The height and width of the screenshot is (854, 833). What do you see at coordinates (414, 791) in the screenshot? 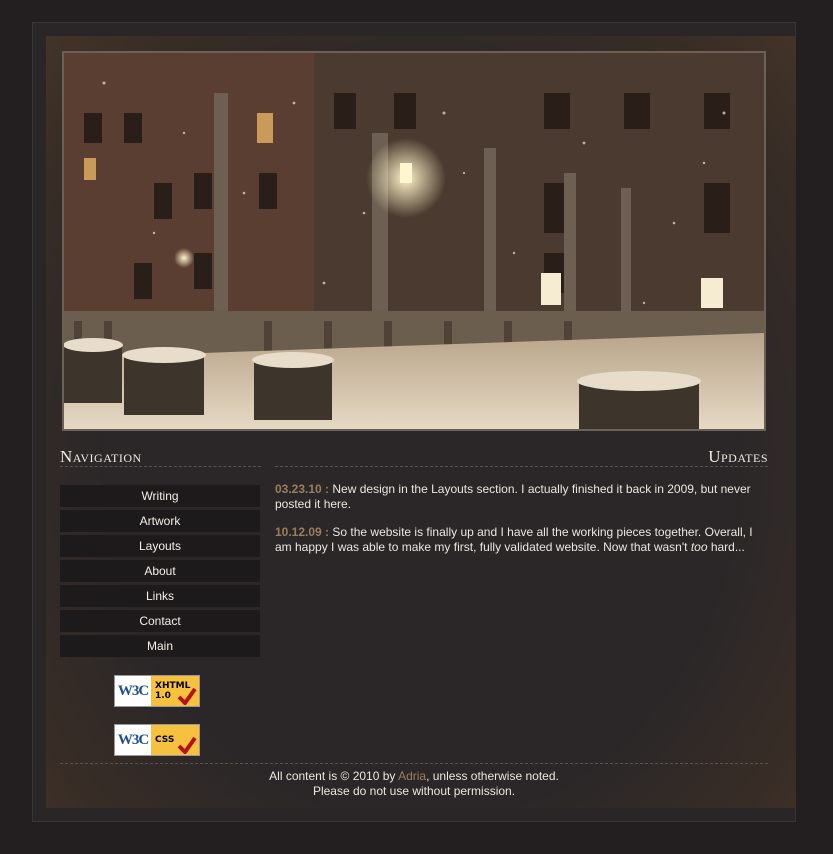
I see `permission-notice: Please do not use without permission.` at bounding box center [414, 791].